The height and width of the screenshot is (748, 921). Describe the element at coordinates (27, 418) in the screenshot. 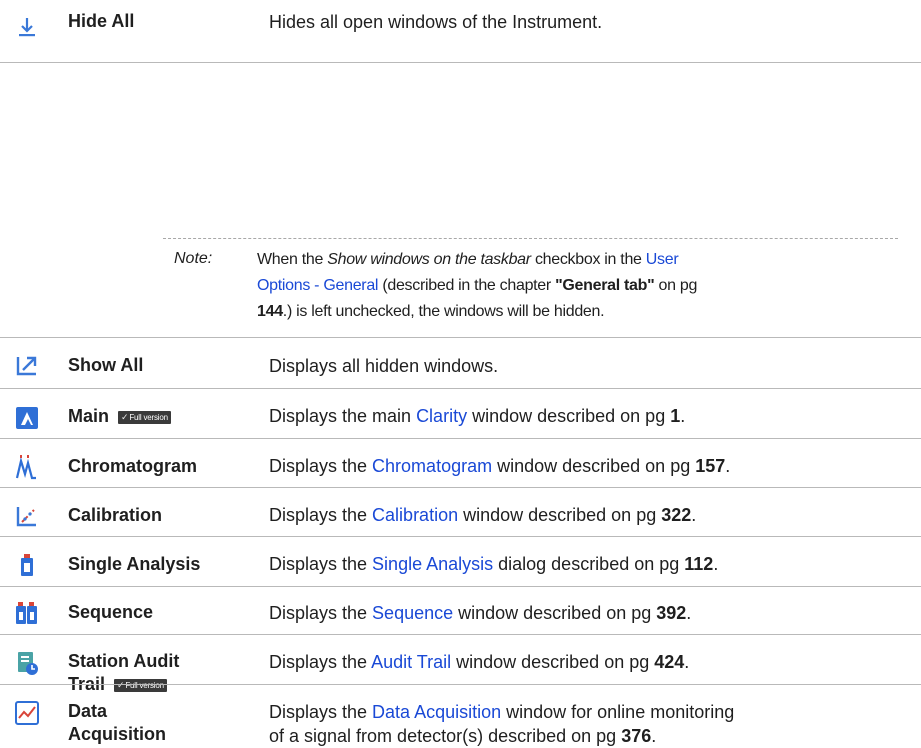

I see `main-icon` at that location.